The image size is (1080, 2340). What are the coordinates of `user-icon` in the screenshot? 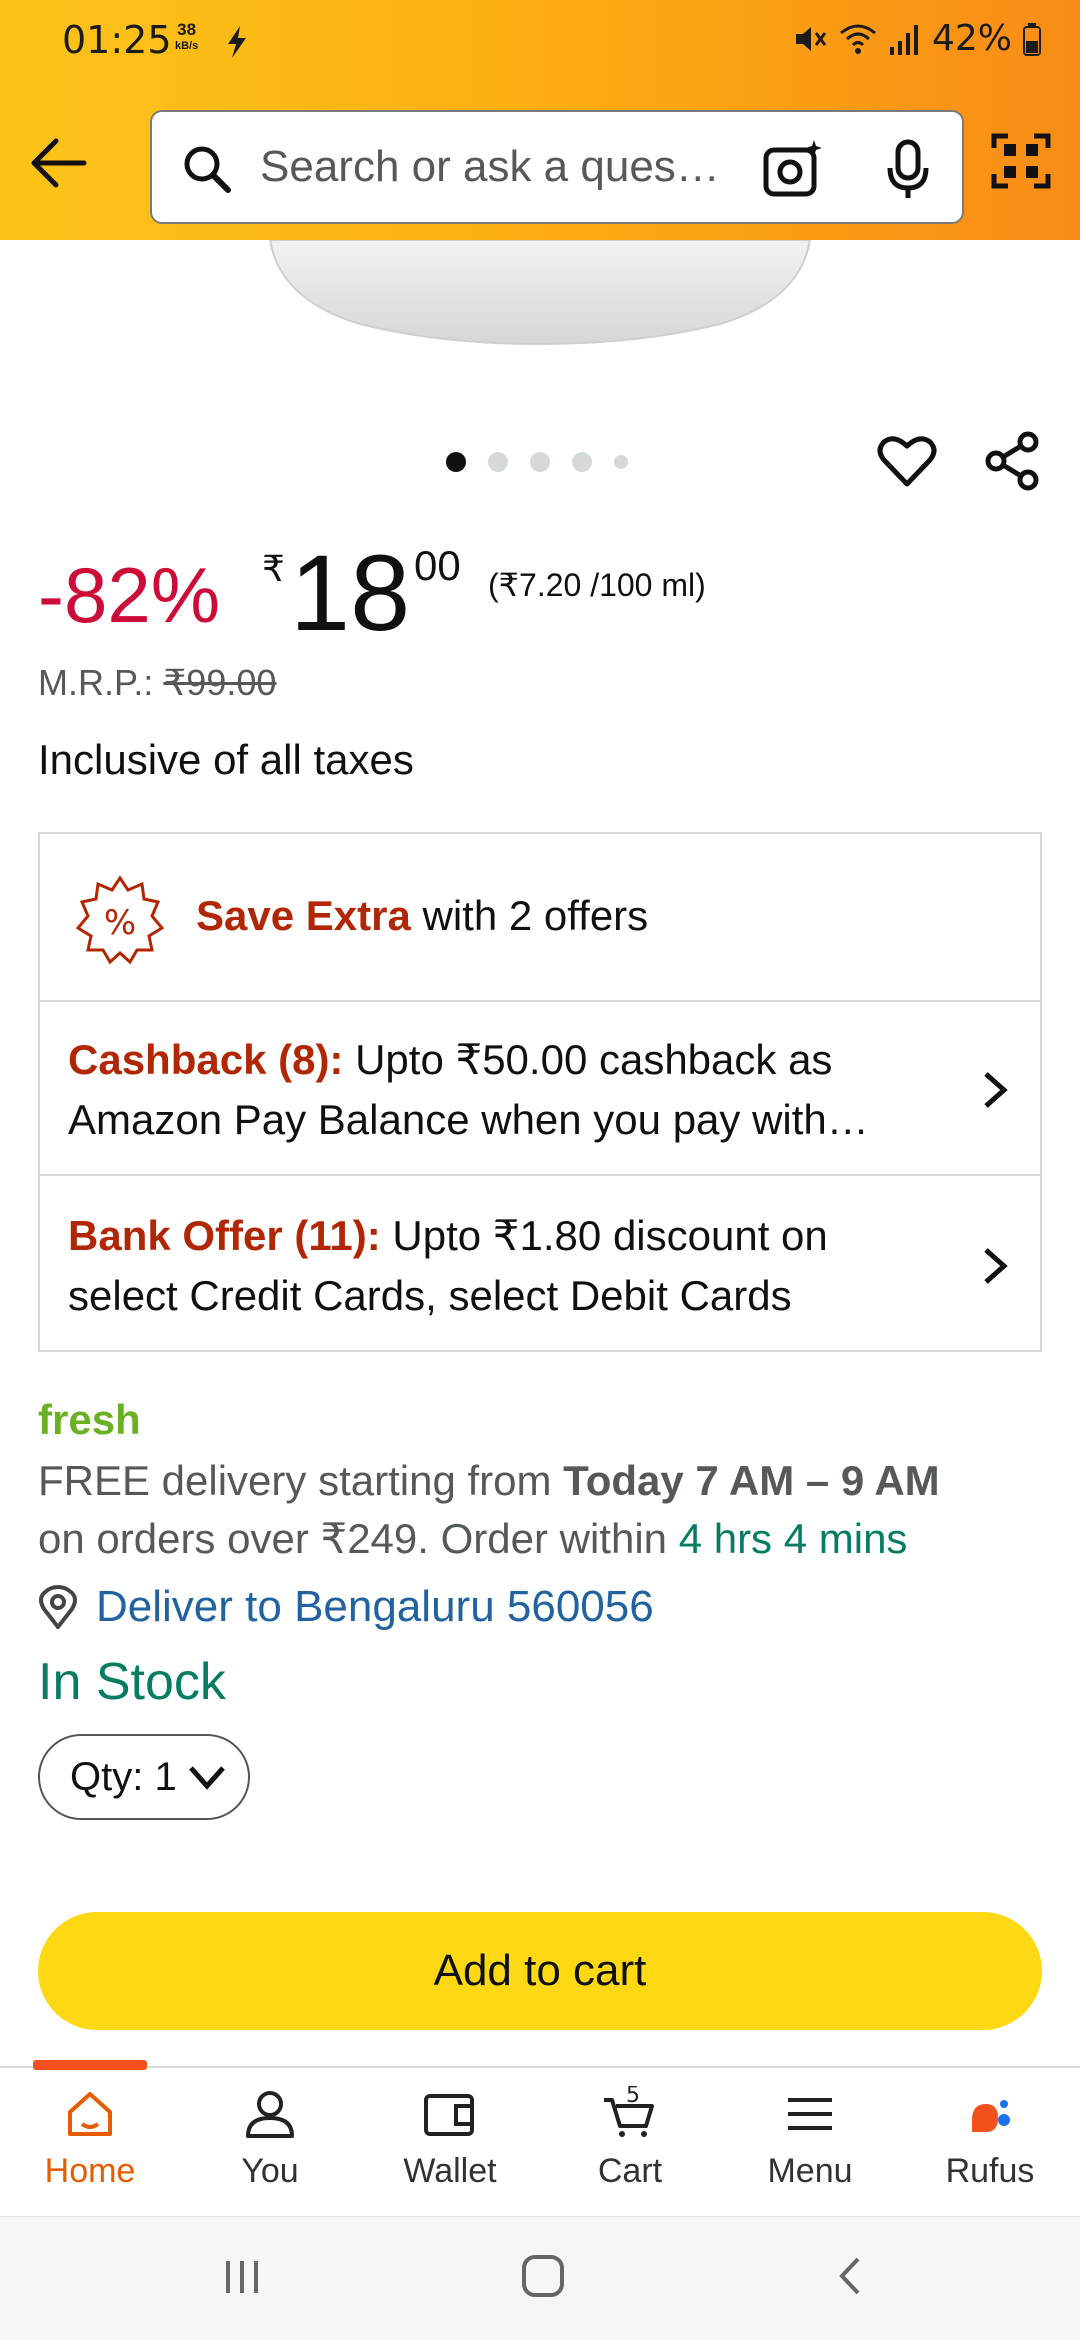 It's located at (270, 2114).